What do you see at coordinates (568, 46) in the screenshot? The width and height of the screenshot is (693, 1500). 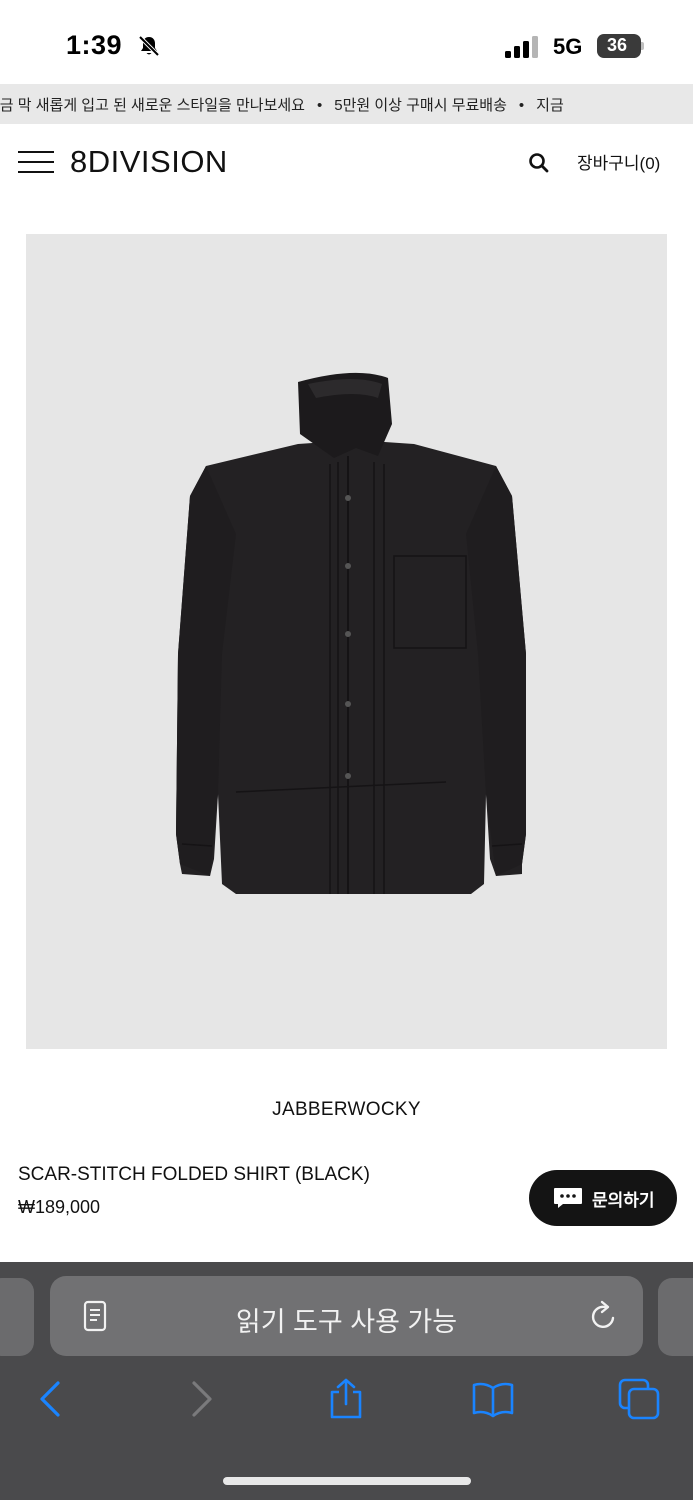 I see `network-type: 5G` at bounding box center [568, 46].